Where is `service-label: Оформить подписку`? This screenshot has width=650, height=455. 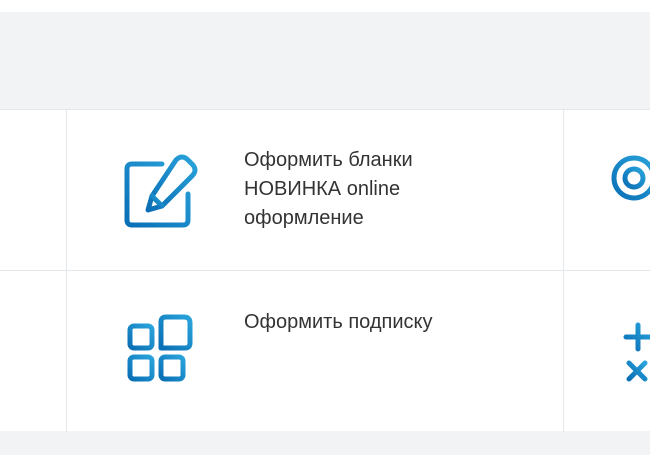 service-label: Оформить подписку is located at coordinates (338, 322).